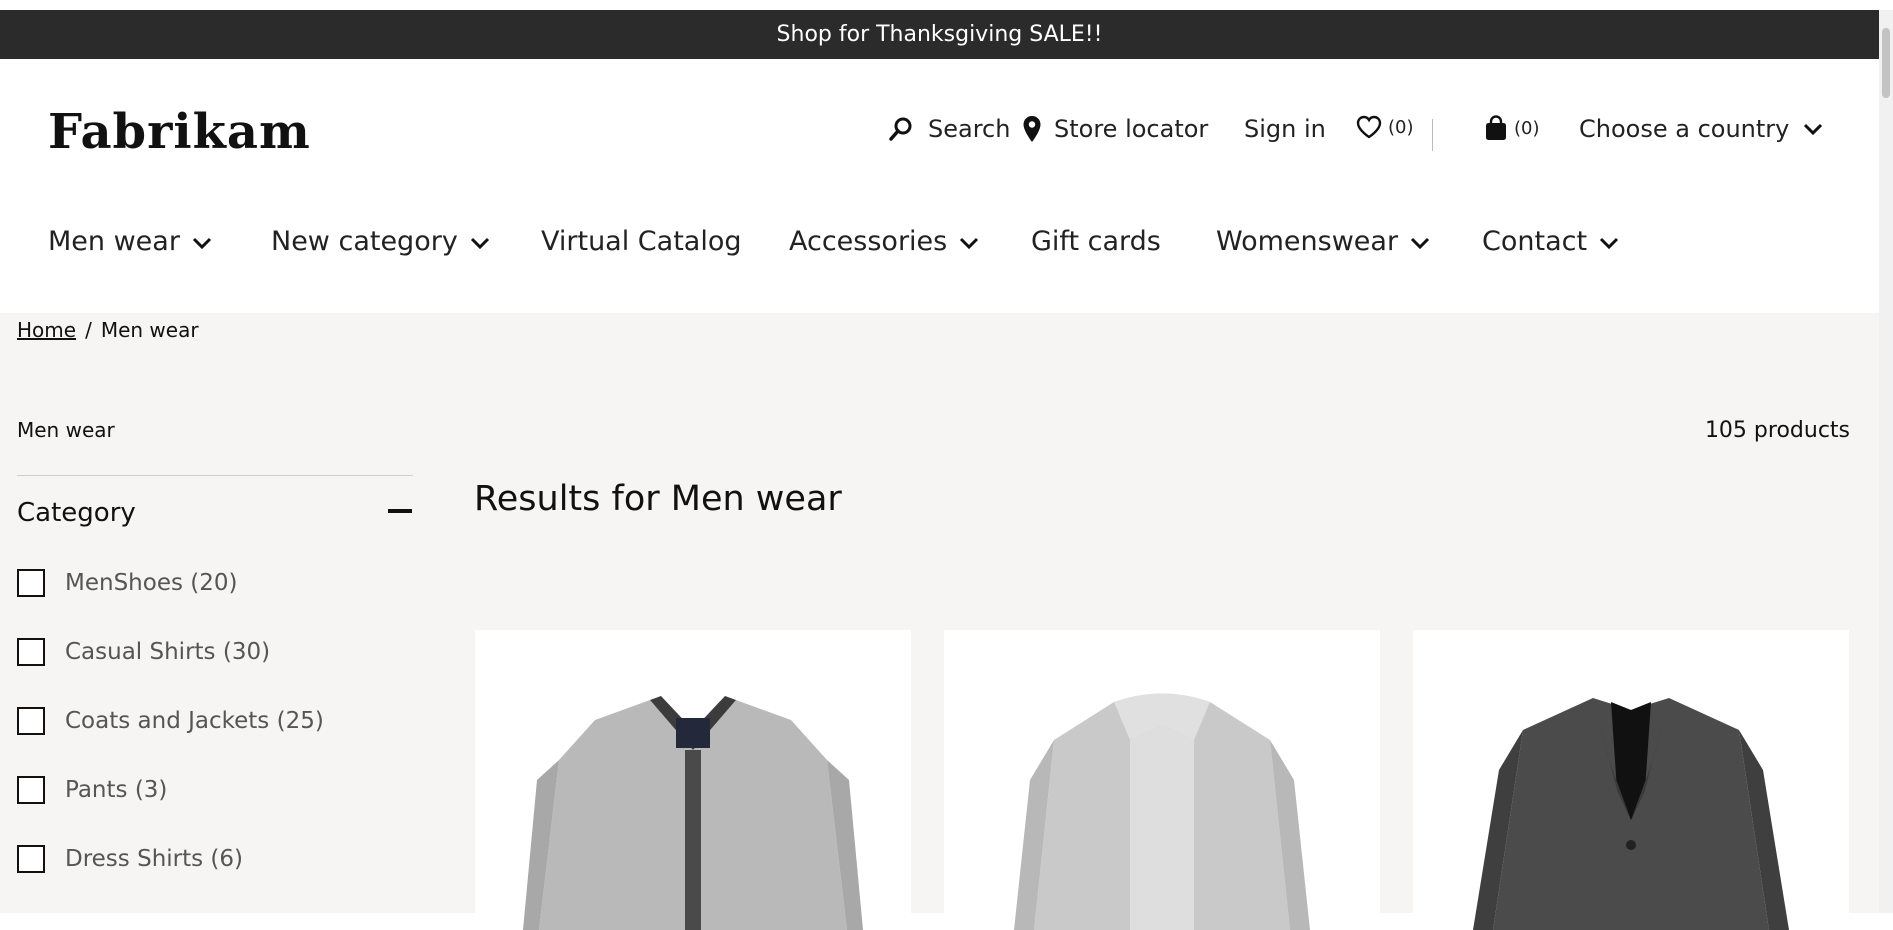  I want to click on scrollbar-thumb, so click(1886, 63).